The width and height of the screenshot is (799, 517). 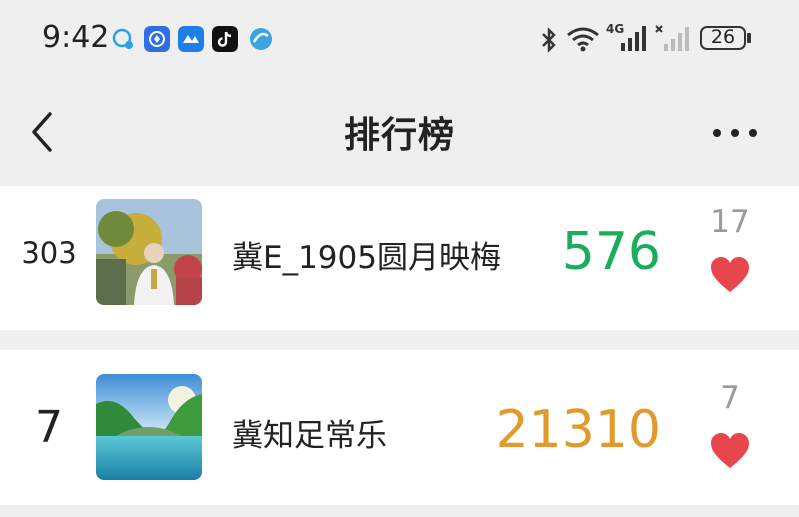 I want to click on user-name: 冀知足常乐, so click(x=309, y=436).